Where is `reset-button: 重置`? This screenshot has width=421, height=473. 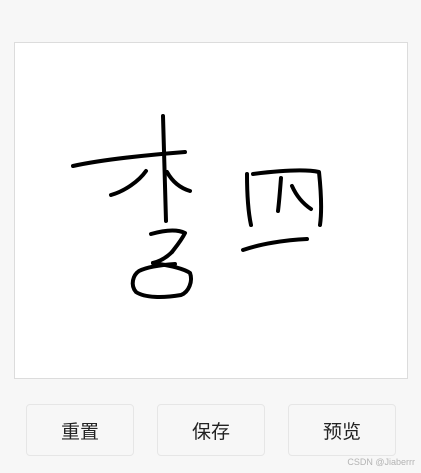 reset-button: 重置 is located at coordinates (80, 430).